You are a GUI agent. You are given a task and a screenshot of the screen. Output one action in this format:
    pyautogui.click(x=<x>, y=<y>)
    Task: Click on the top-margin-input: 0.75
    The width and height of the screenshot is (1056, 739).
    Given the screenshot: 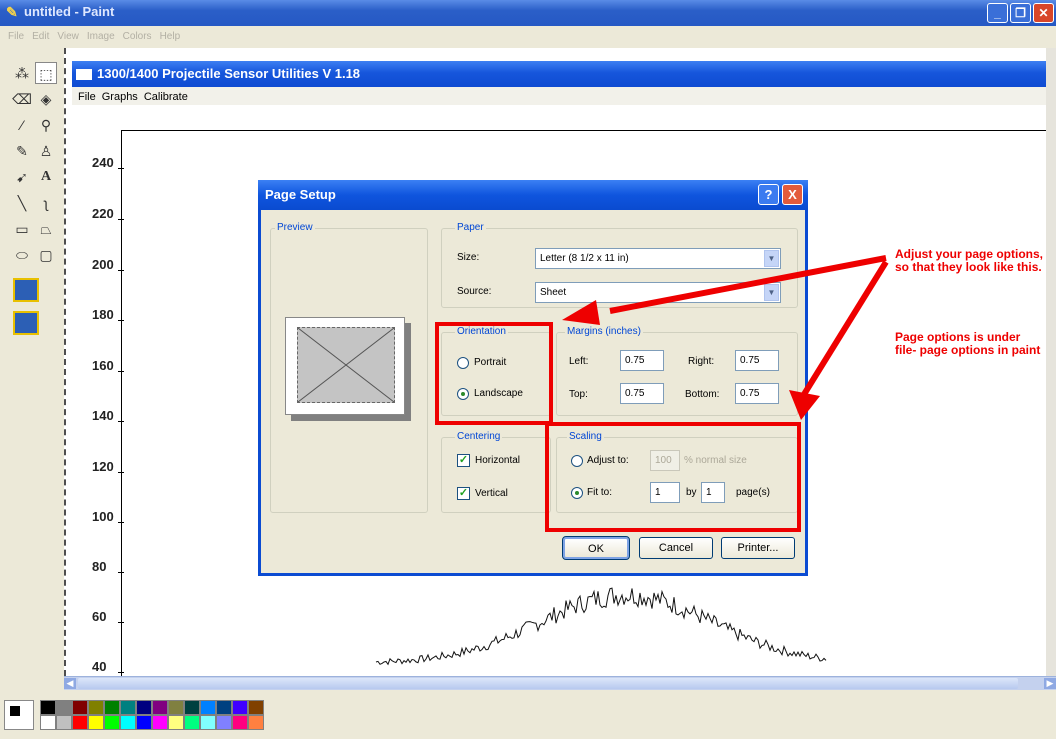 What is the action you would take?
    pyautogui.click(x=642, y=393)
    